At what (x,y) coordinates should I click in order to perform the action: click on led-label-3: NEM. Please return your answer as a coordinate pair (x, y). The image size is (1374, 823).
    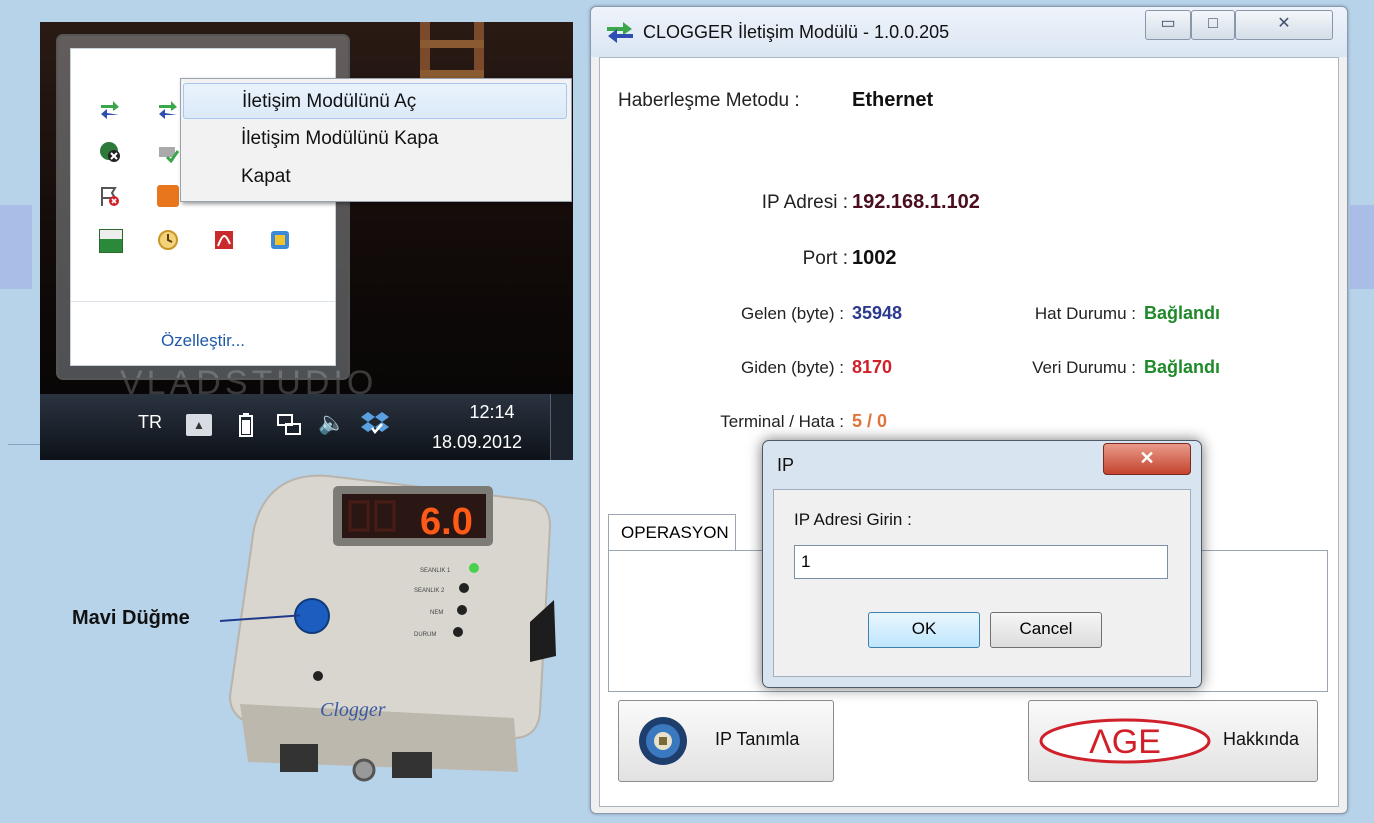
    Looking at the image, I should click on (436, 613).